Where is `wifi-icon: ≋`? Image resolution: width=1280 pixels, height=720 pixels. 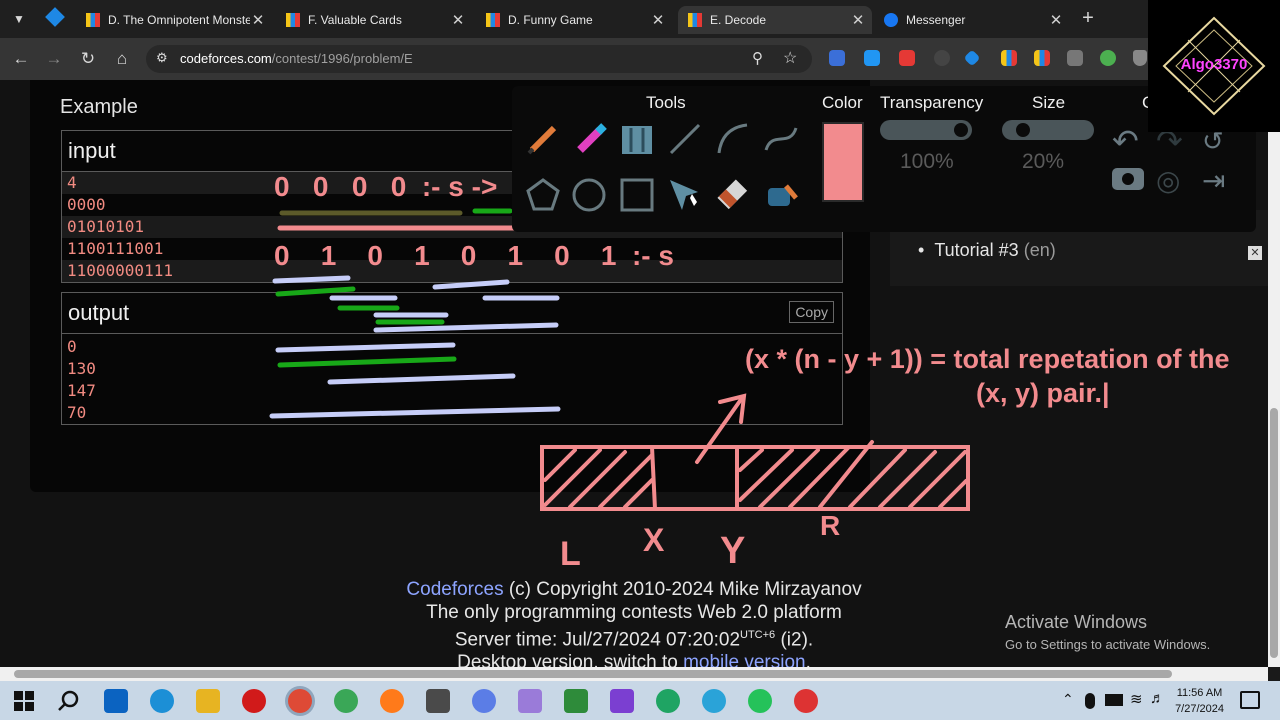 wifi-icon: ≋ is located at coordinates (1136, 699).